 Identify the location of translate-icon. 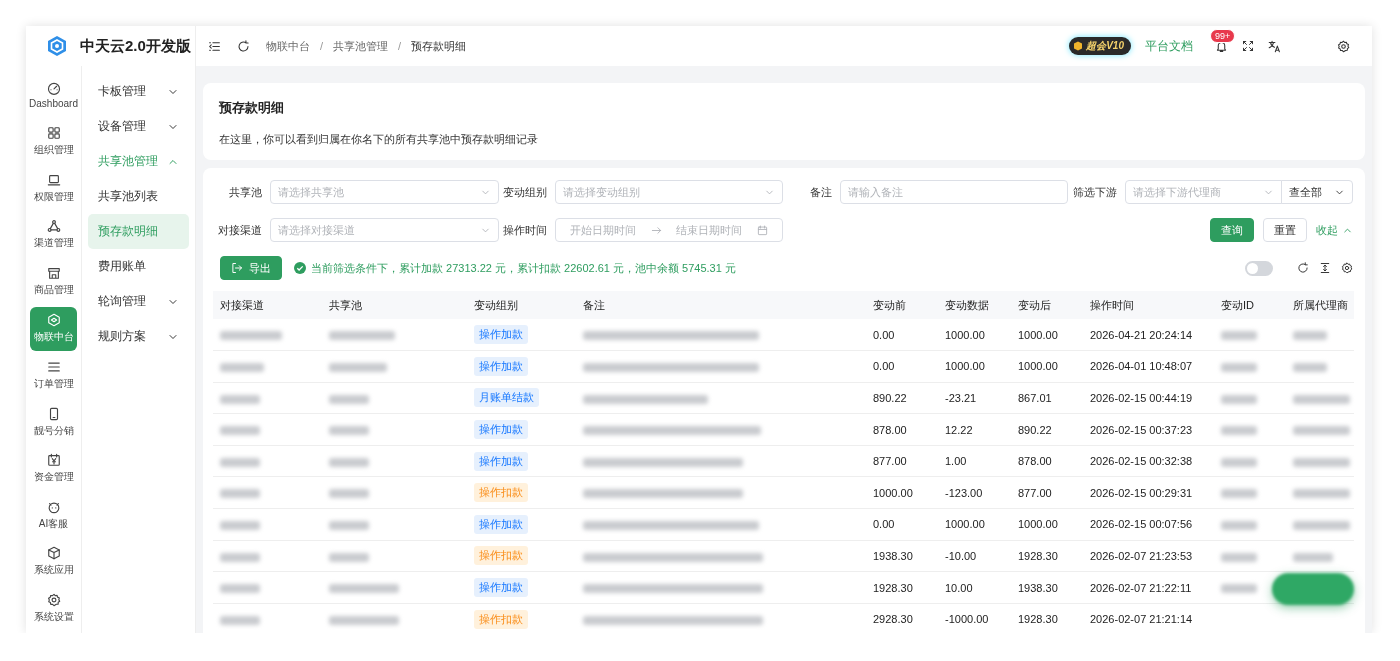
(1274, 46).